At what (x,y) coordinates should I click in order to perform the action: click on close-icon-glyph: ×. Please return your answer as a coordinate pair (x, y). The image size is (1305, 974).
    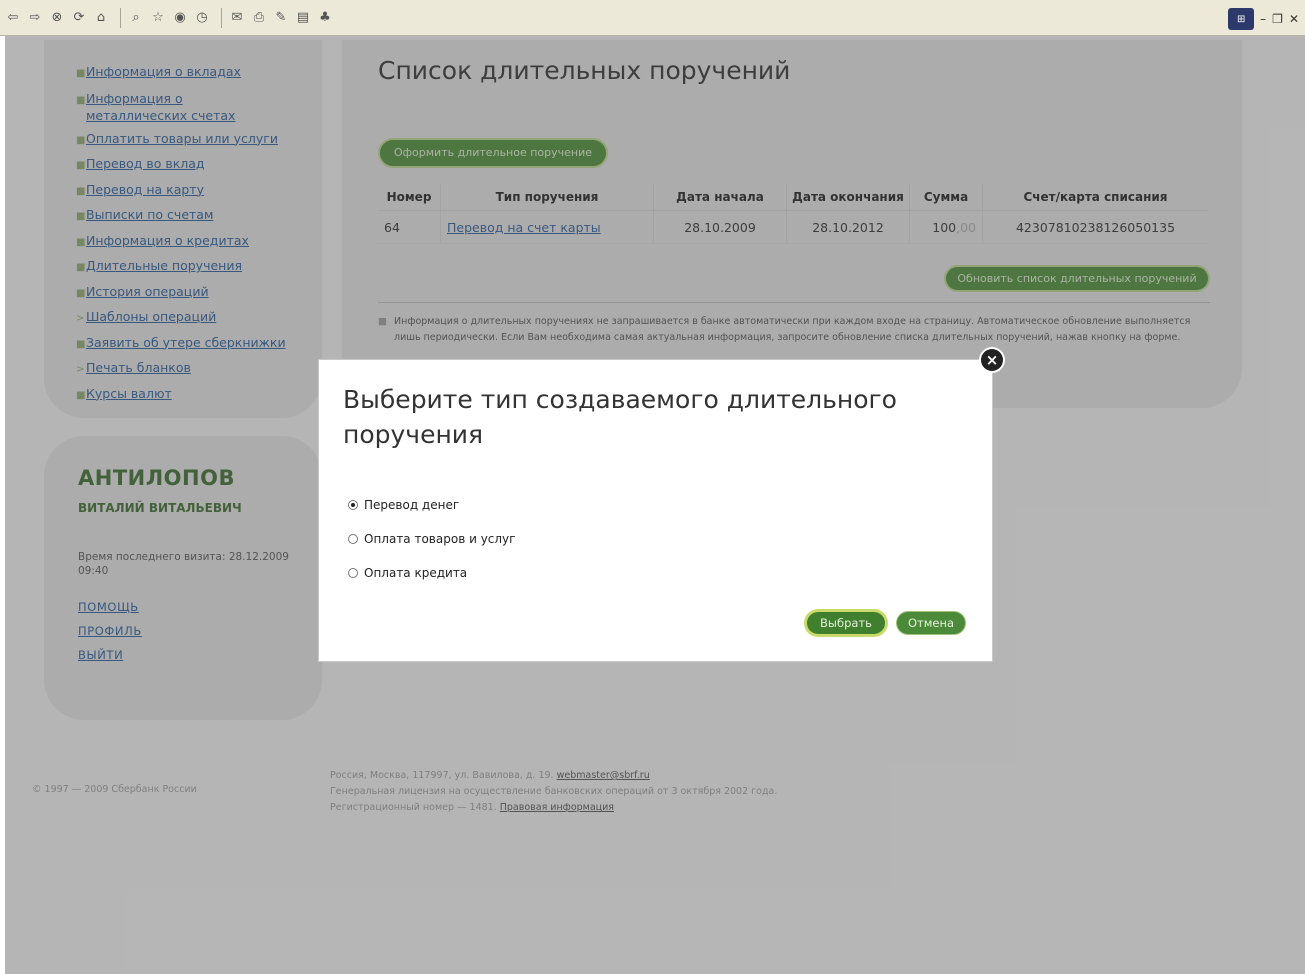
    Looking at the image, I should click on (992, 360).